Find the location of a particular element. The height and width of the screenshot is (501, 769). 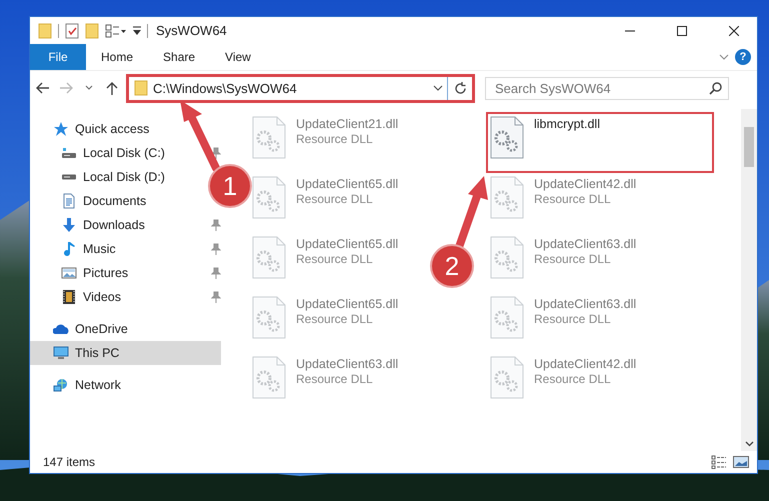

ribbon-tab: Share is located at coordinates (179, 57).